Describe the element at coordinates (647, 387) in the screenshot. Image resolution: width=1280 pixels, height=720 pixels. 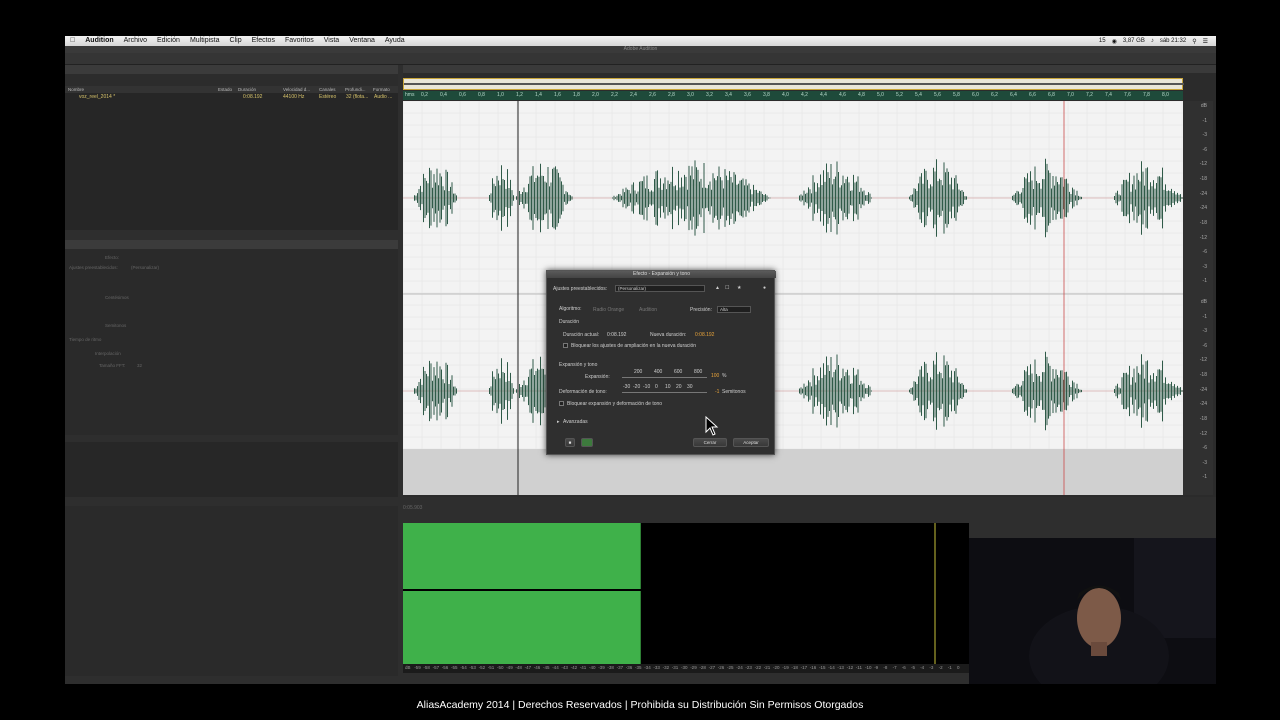
I see `pitch-tick-3: -10` at that location.